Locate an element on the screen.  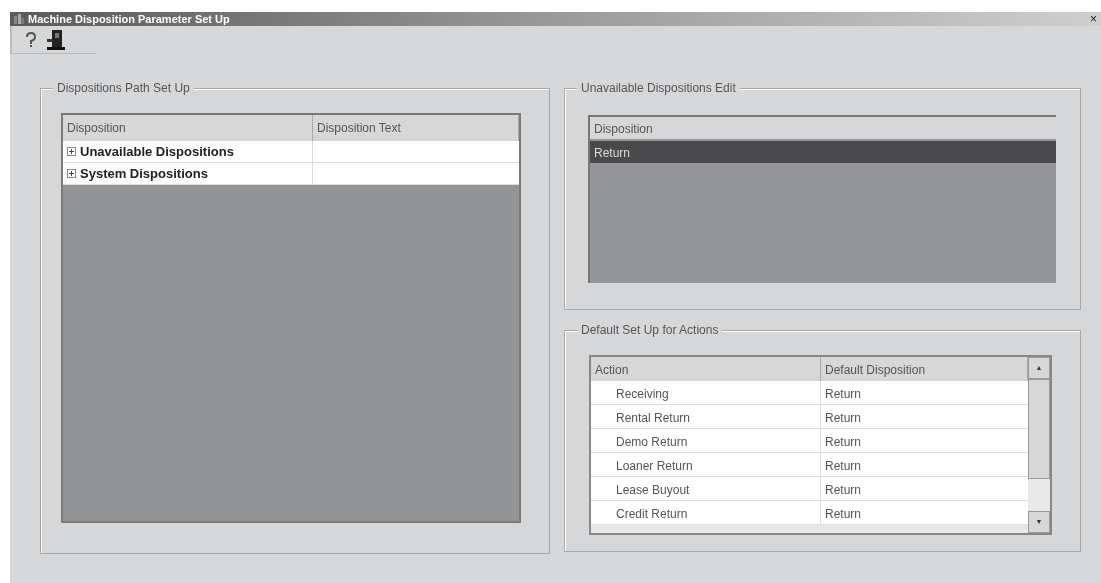
group-title: Dispositions Path Set Up is located at coordinates (123, 88).